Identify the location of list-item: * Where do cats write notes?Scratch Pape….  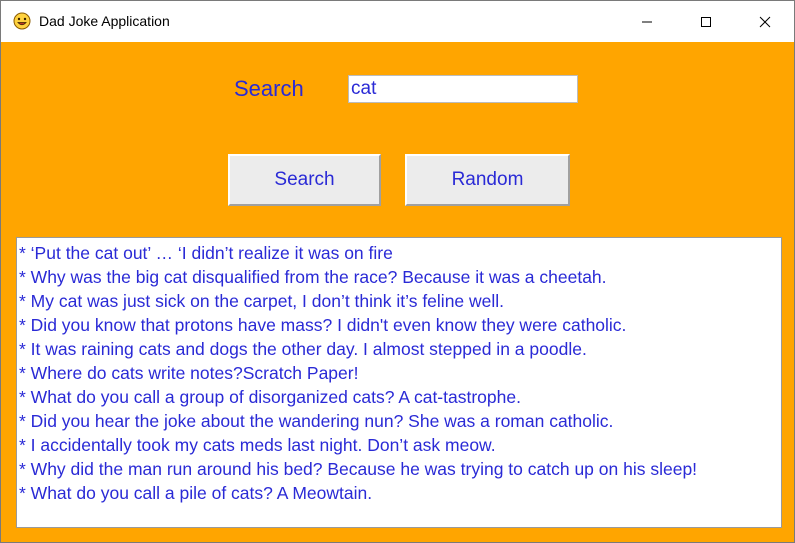
(189, 373).